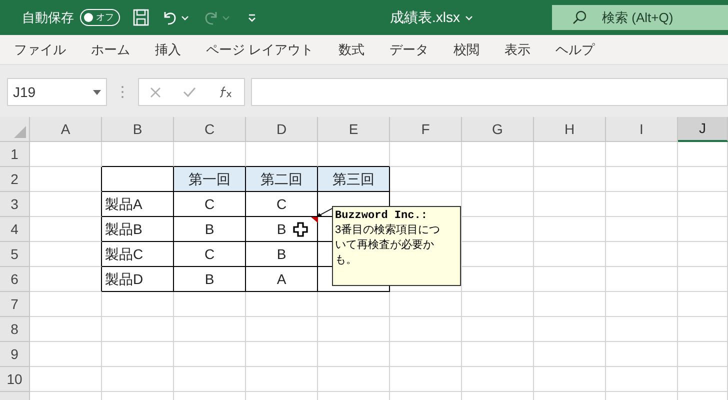 This screenshot has width=728, height=400. Describe the element at coordinates (282, 279) in the screenshot. I see `table-cell: A` at that location.